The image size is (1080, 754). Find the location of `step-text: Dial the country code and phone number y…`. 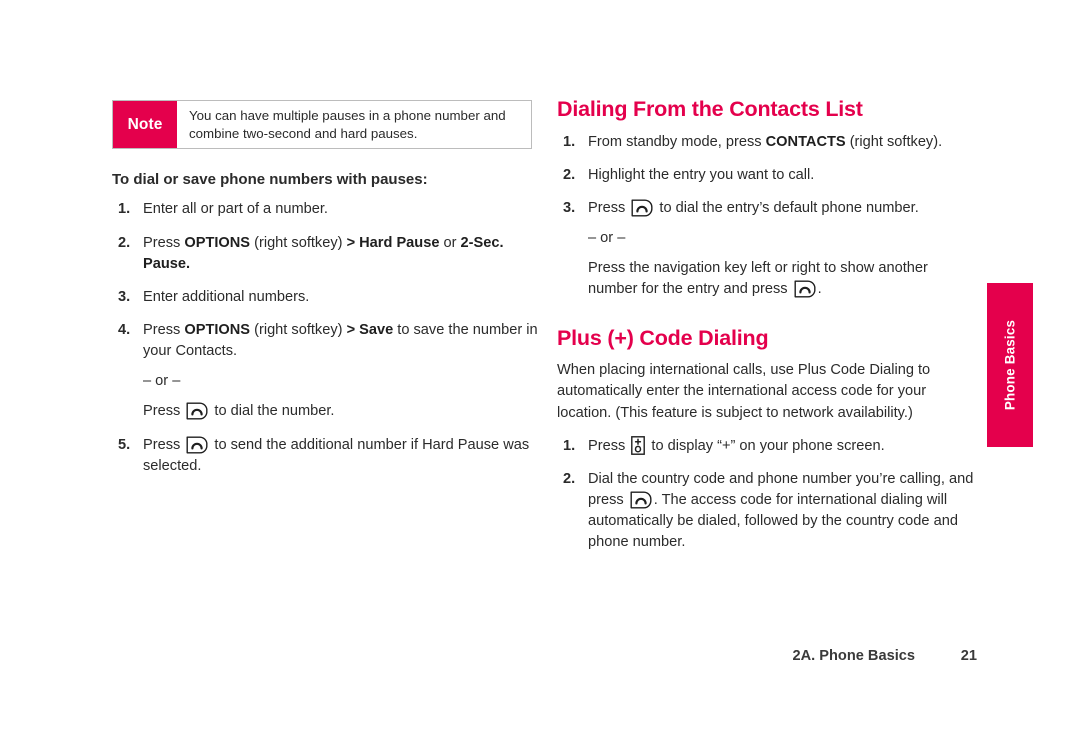

step-text: Dial the country code and phone number y… is located at coordinates (781, 510).